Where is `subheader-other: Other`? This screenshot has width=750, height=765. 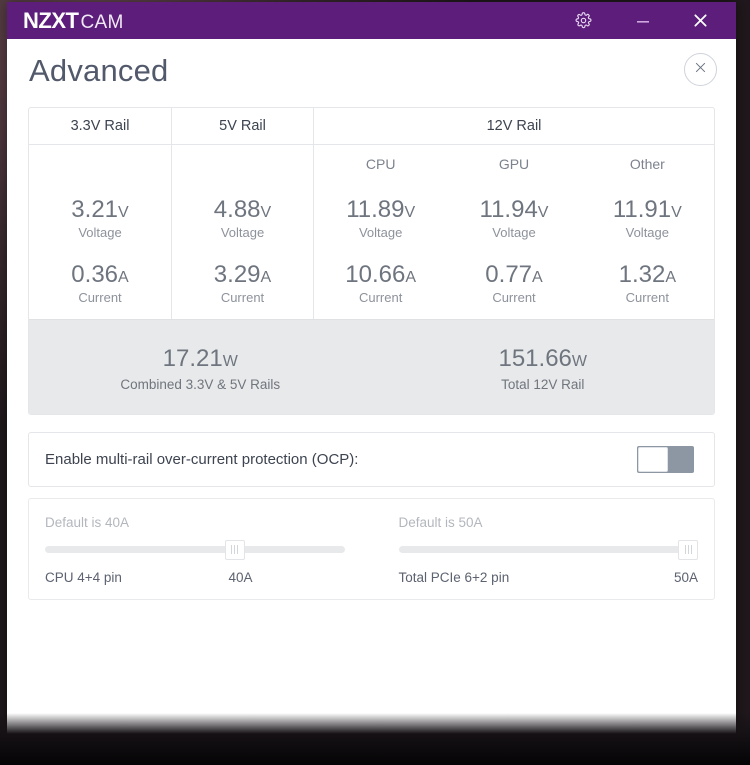 subheader-other: Other is located at coordinates (647, 164).